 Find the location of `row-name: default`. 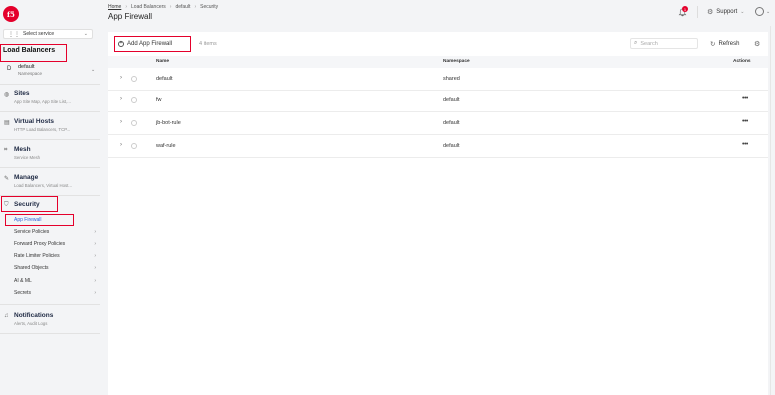

row-name: default is located at coordinates (164, 79).